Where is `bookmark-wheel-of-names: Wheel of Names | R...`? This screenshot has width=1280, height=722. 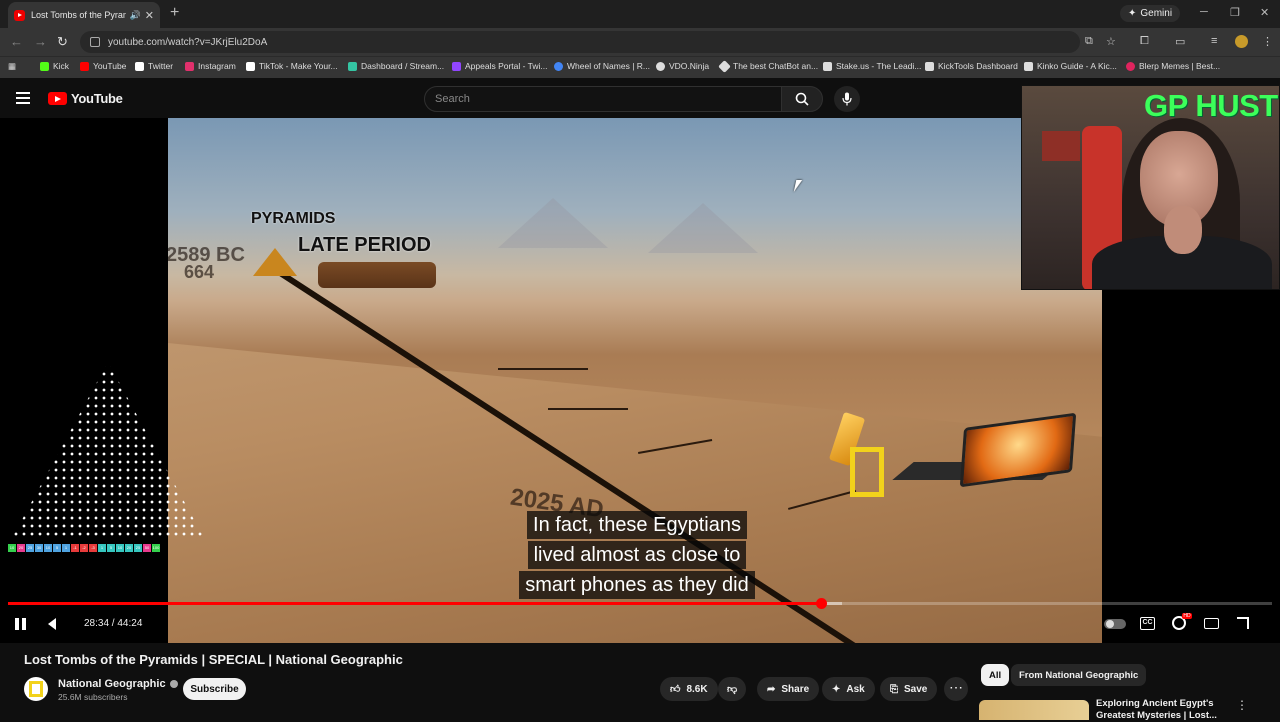 bookmark-wheel-of-names: Wheel of Names | R... is located at coordinates (602, 66).